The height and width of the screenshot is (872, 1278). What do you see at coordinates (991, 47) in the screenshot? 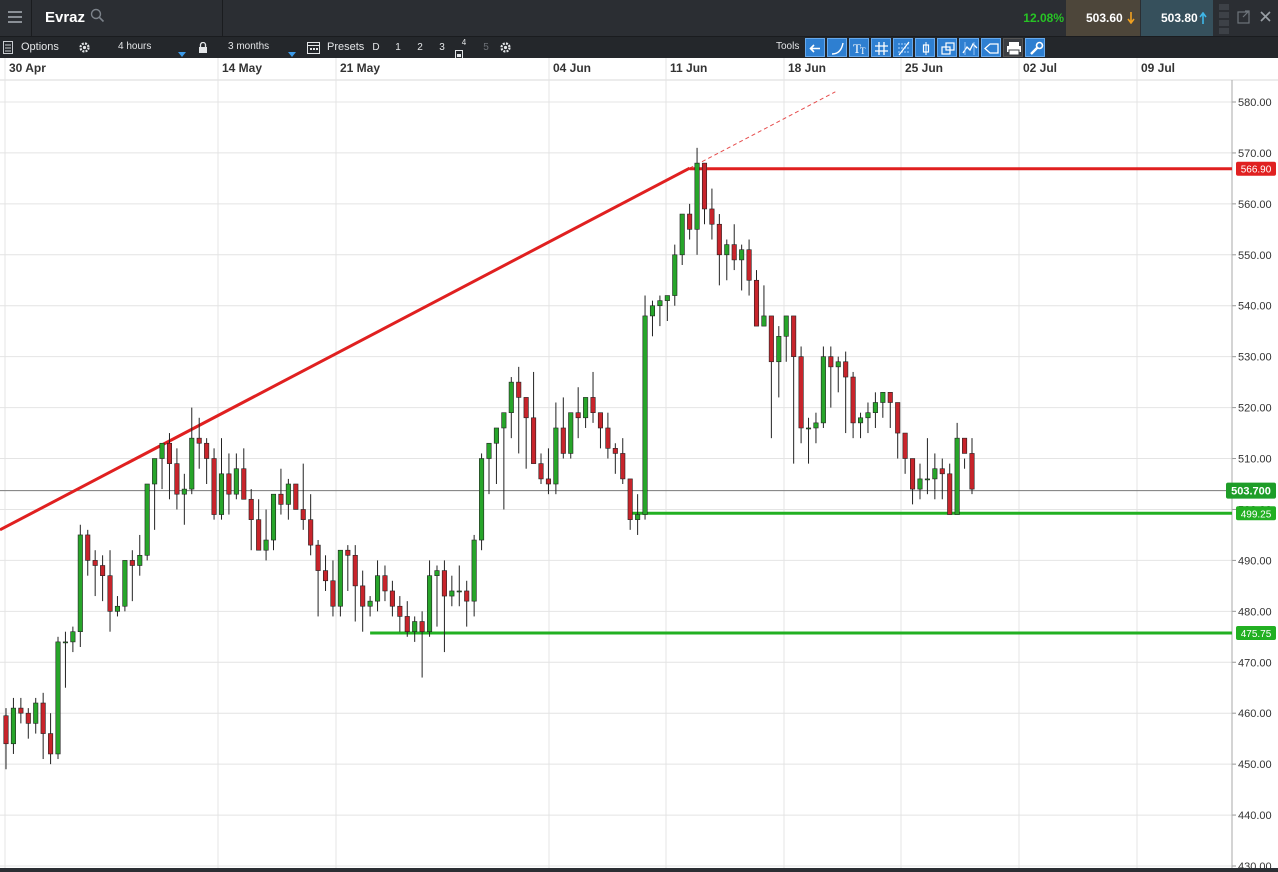
I see `tag-icon` at bounding box center [991, 47].